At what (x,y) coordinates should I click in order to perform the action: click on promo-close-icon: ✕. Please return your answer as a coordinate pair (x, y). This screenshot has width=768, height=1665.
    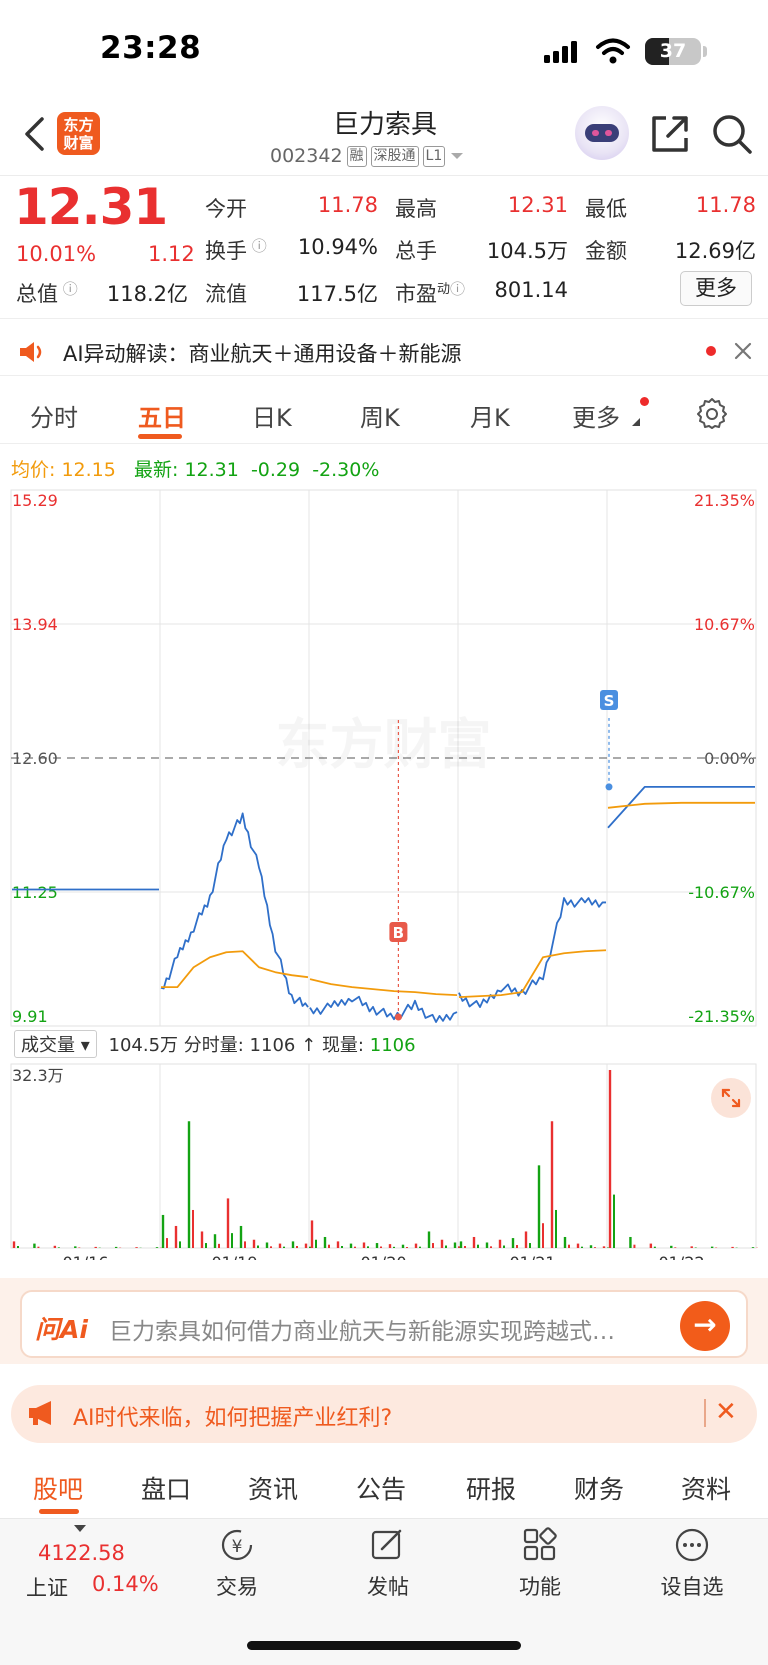
    Looking at the image, I should click on (726, 1412).